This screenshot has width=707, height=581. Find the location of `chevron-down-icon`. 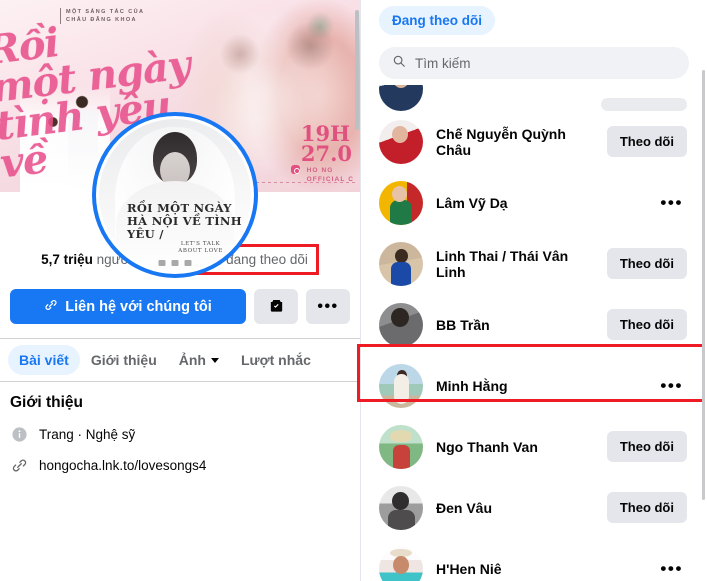

chevron-down-icon is located at coordinates (214, 360).